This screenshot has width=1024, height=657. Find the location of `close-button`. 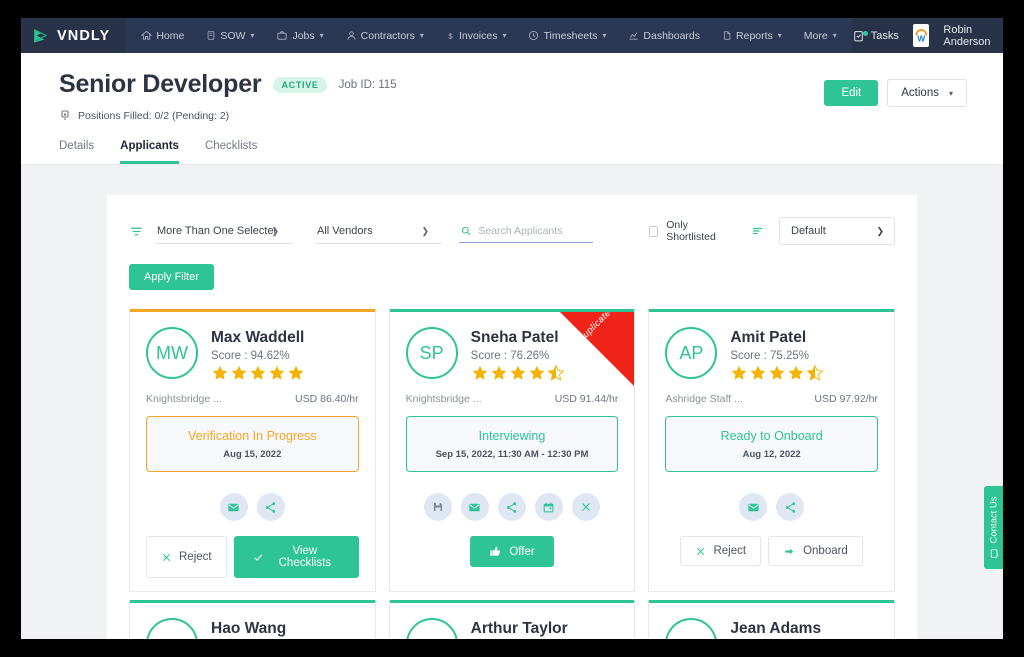

close-button is located at coordinates (585, 507).